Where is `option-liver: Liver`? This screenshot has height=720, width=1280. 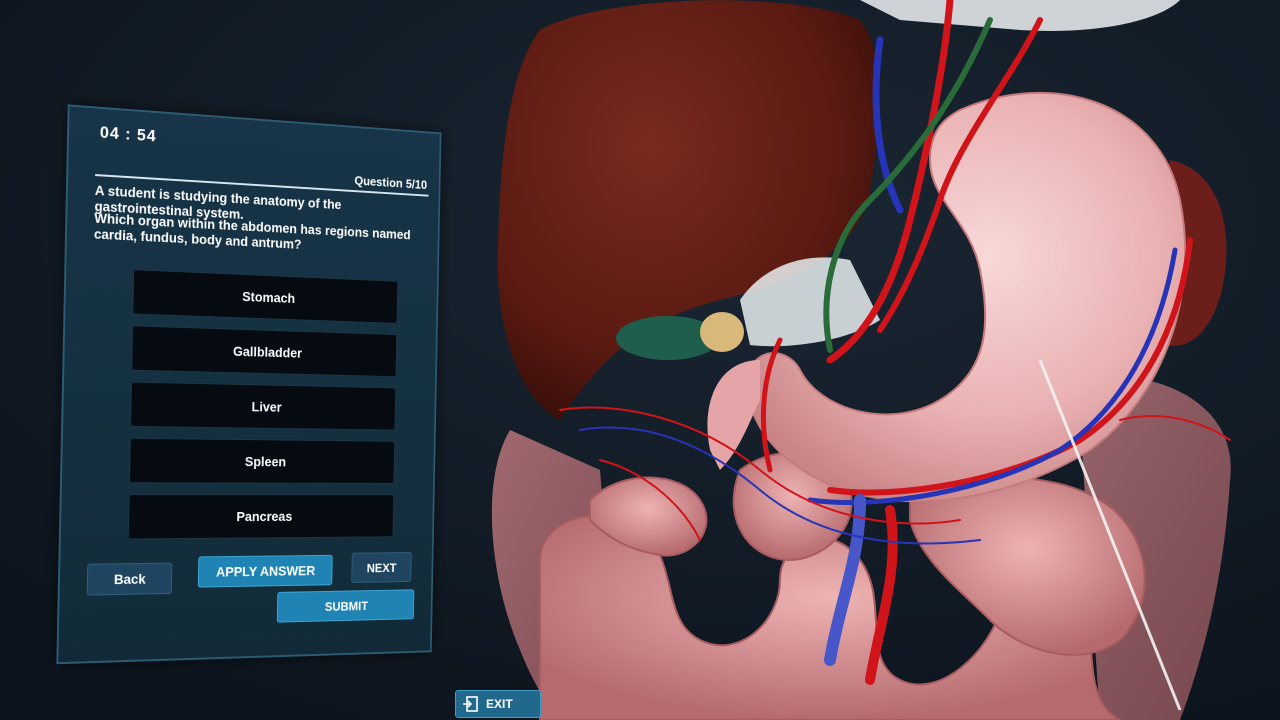 option-liver: Liver is located at coordinates (263, 406).